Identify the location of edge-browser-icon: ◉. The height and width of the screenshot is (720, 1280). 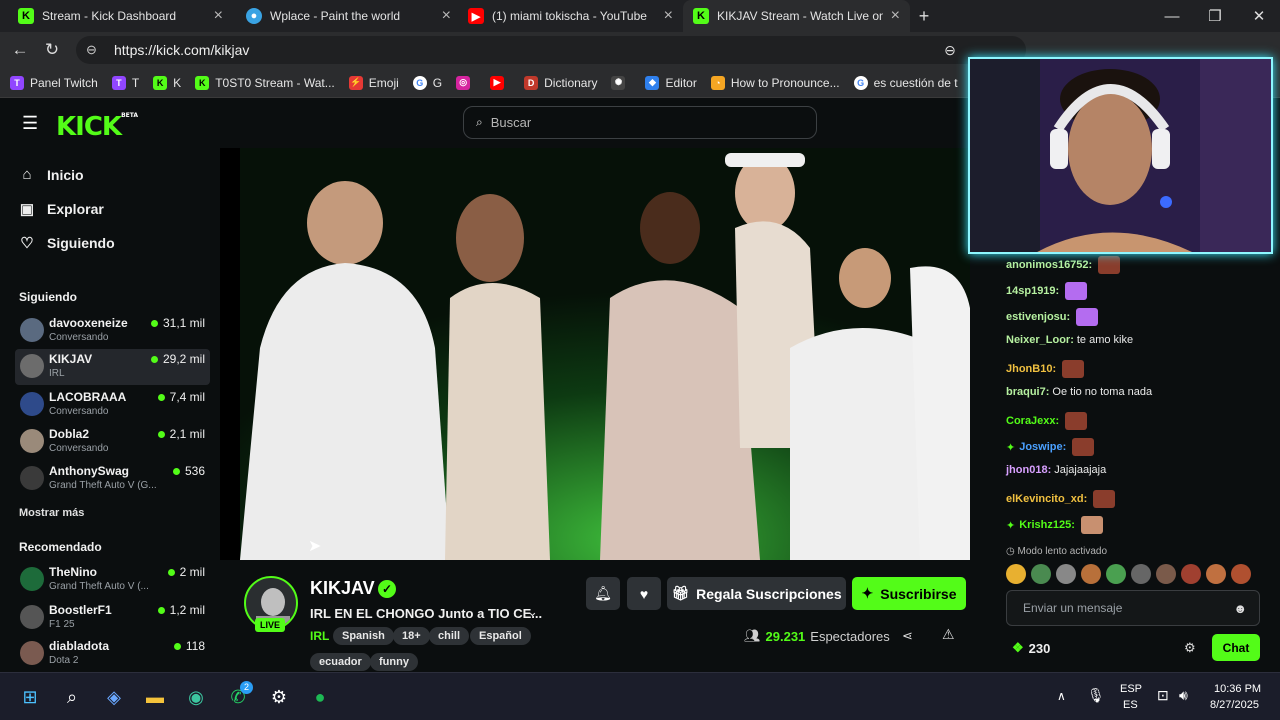
(196, 697).